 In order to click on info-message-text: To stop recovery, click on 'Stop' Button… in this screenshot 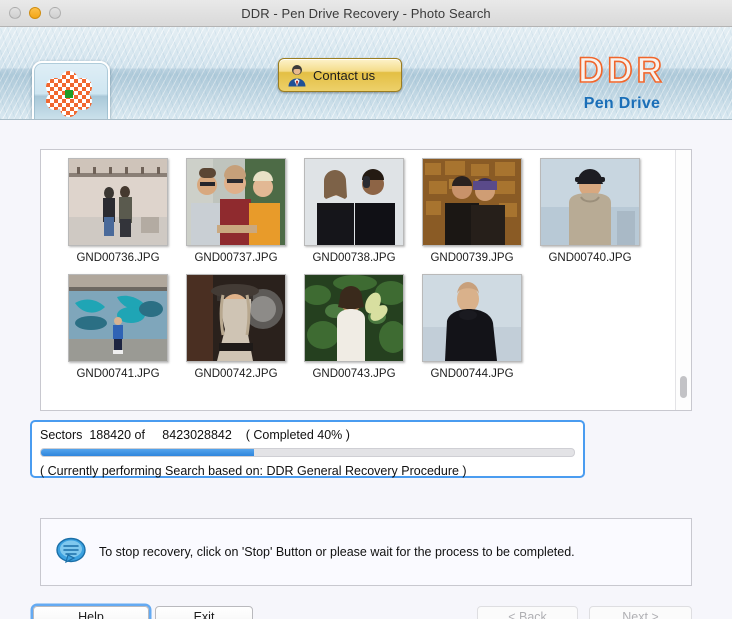, I will do `click(337, 552)`.